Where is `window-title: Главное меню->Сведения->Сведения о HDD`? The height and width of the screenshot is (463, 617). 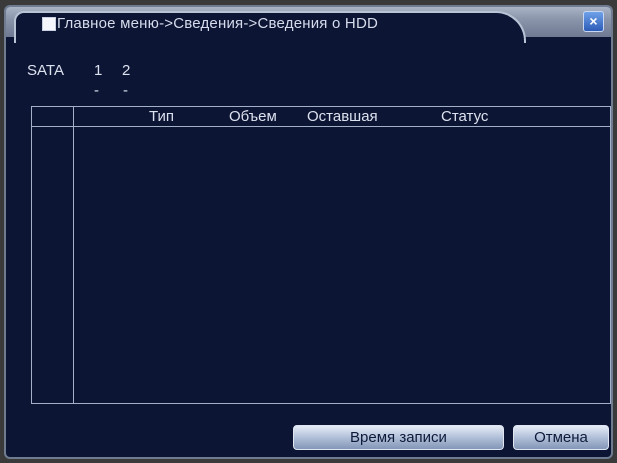
window-title: Главное меню->Сведения->Сведения о HDD is located at coordinates (218, 23).